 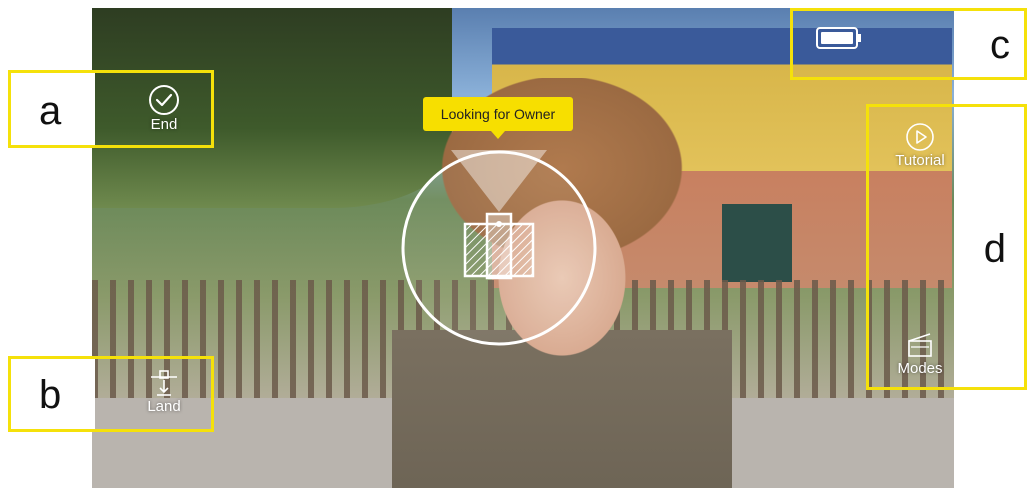 What do you see at coordinates (920, 160) in the screenshot?
I see `tutorial-button-label: Tutorial` at bounding box center [920, 160].